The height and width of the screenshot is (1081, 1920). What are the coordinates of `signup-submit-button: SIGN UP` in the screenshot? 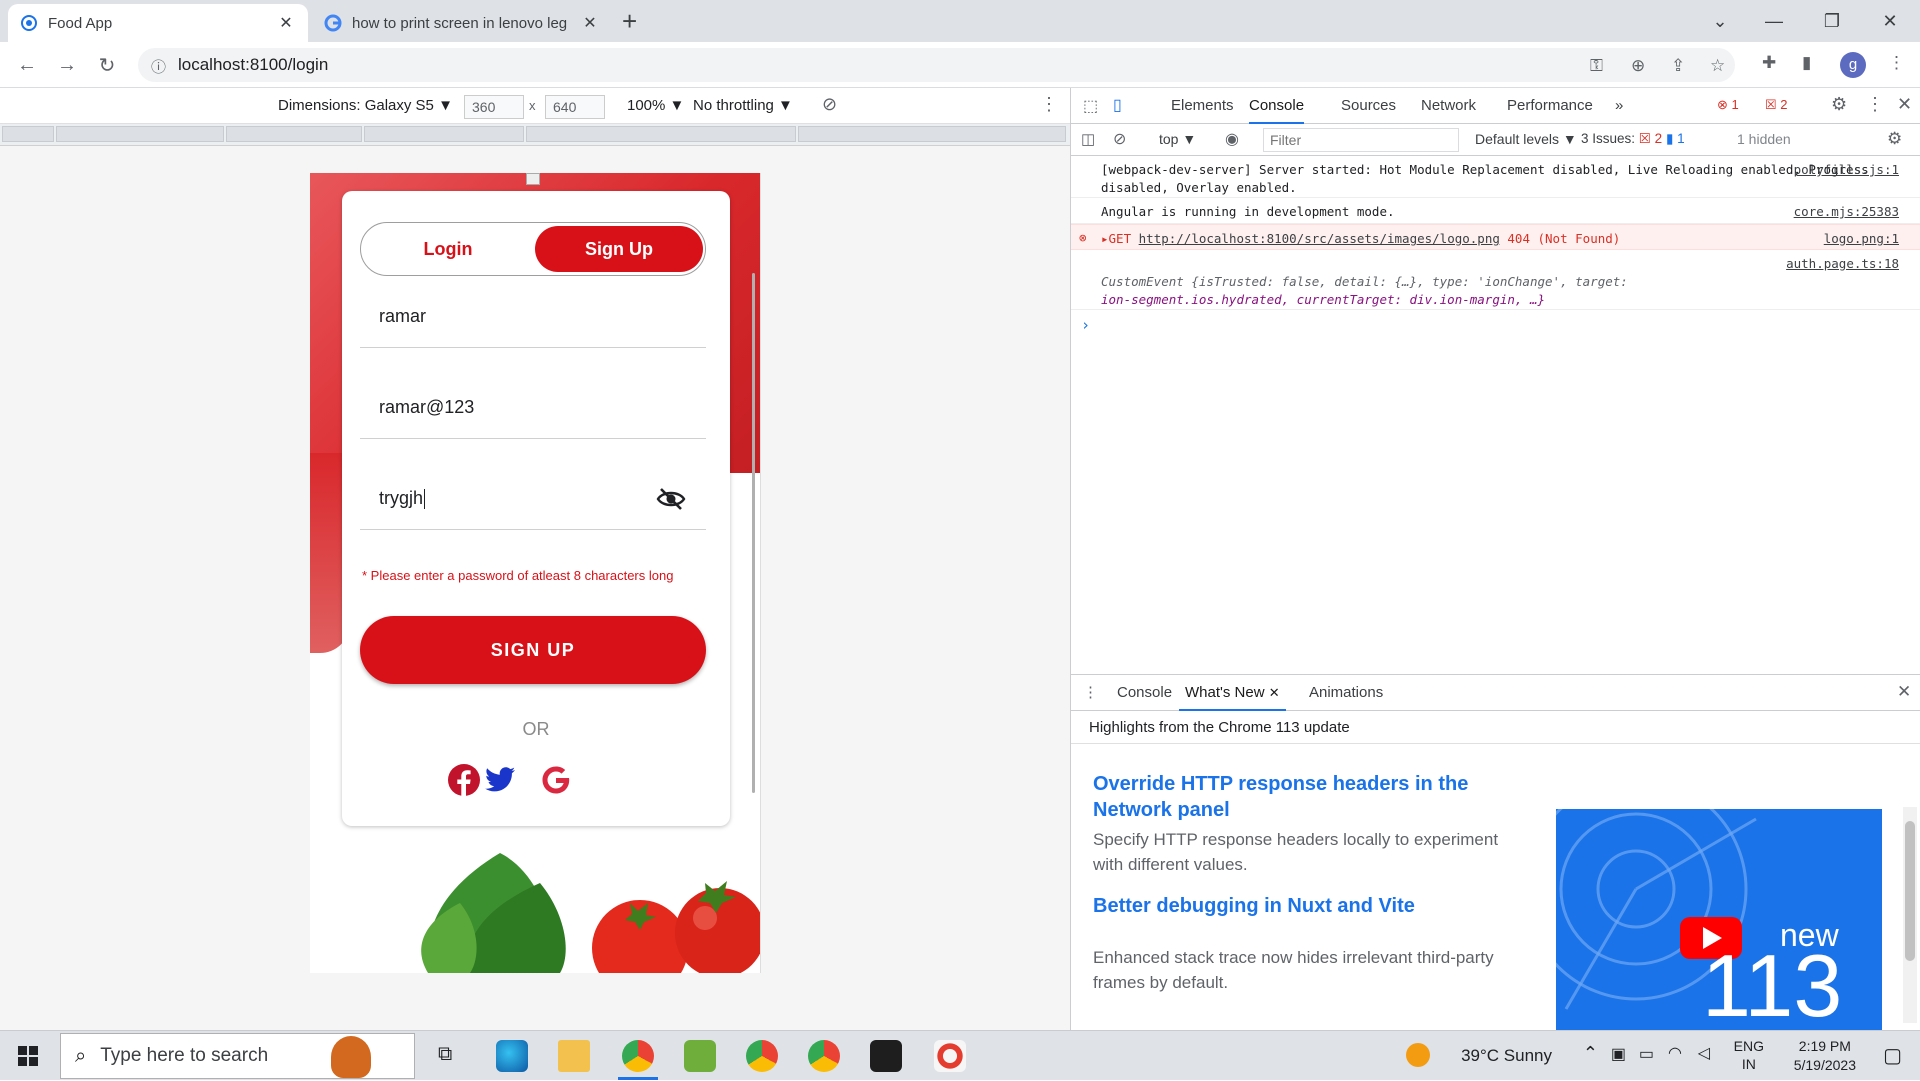 It's located at (533, 650).